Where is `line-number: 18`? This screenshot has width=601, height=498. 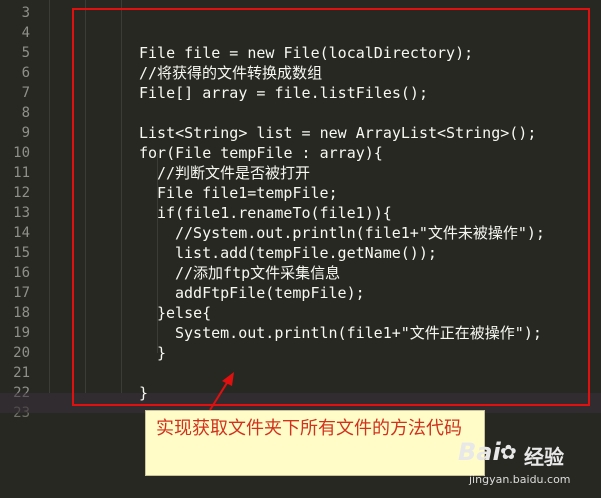 line-number: 18 is located at coordinates (21, 313).